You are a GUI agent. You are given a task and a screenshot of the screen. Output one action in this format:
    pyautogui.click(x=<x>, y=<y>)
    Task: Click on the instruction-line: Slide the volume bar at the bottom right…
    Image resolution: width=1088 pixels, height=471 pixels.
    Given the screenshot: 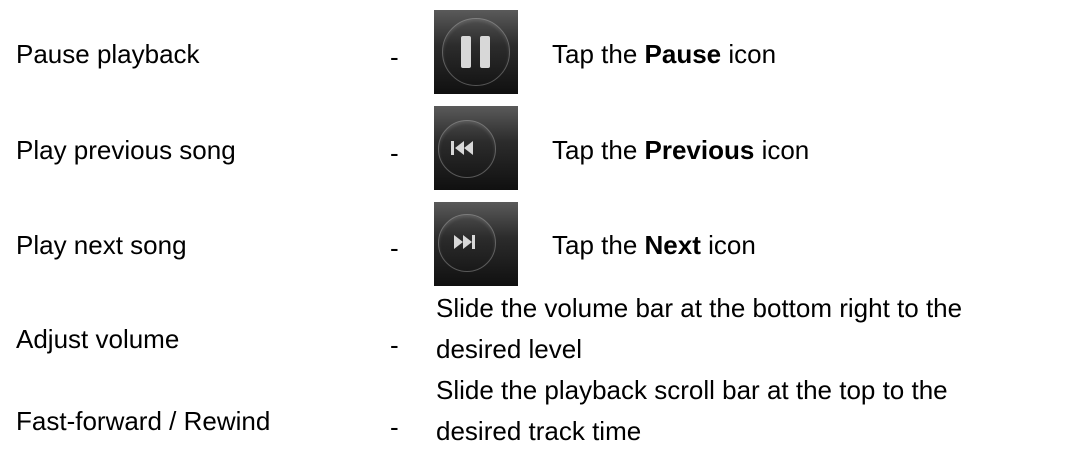 What is the action you would take?
    pyautogui.click(x=699, y=308)
    